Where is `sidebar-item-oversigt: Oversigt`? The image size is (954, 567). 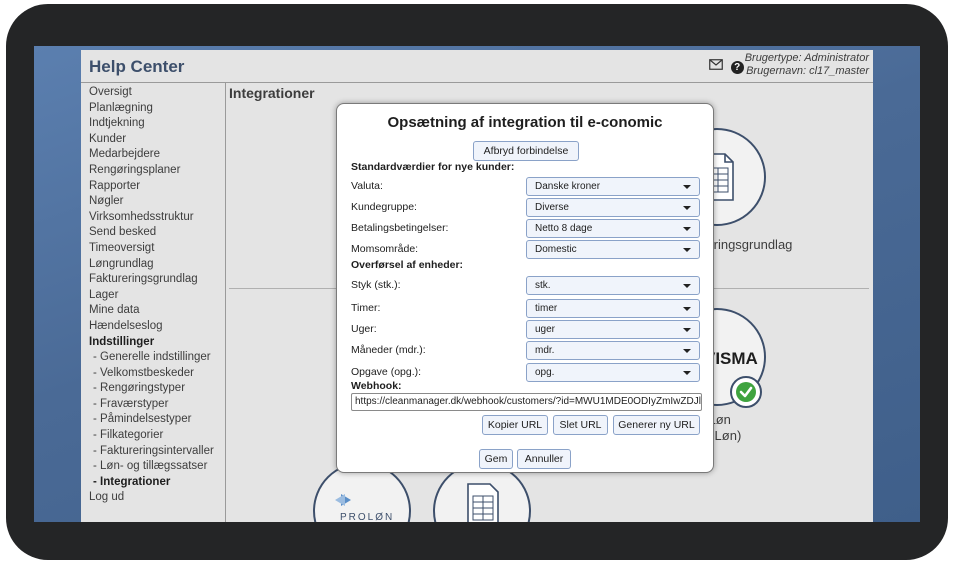 sidebar-item-oversigt: Oversigt is located at coordinates (159, 93).